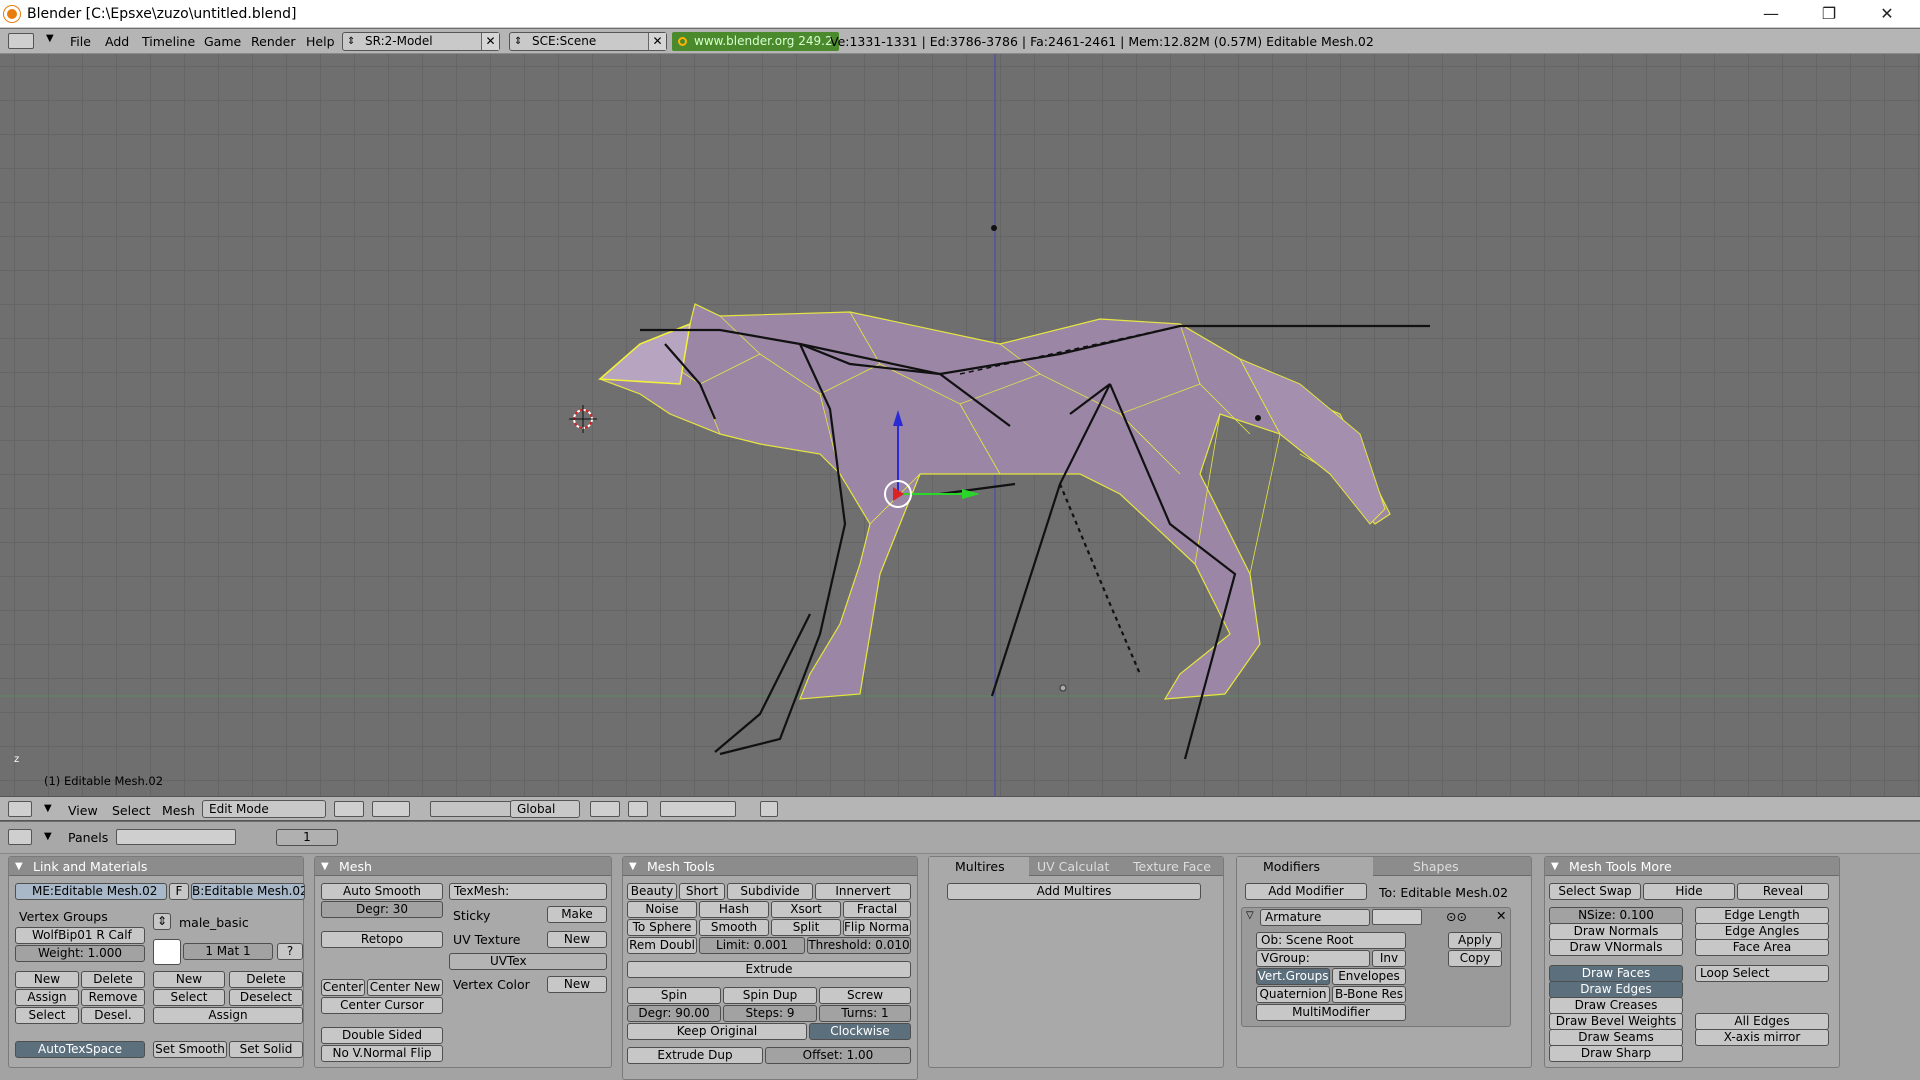 Image resolution: width=1920 pixels, height=1080 pixels. Describe the element at coordinates (605, 809) in the screenshot. I see `proportional-edit-icon` at that location.